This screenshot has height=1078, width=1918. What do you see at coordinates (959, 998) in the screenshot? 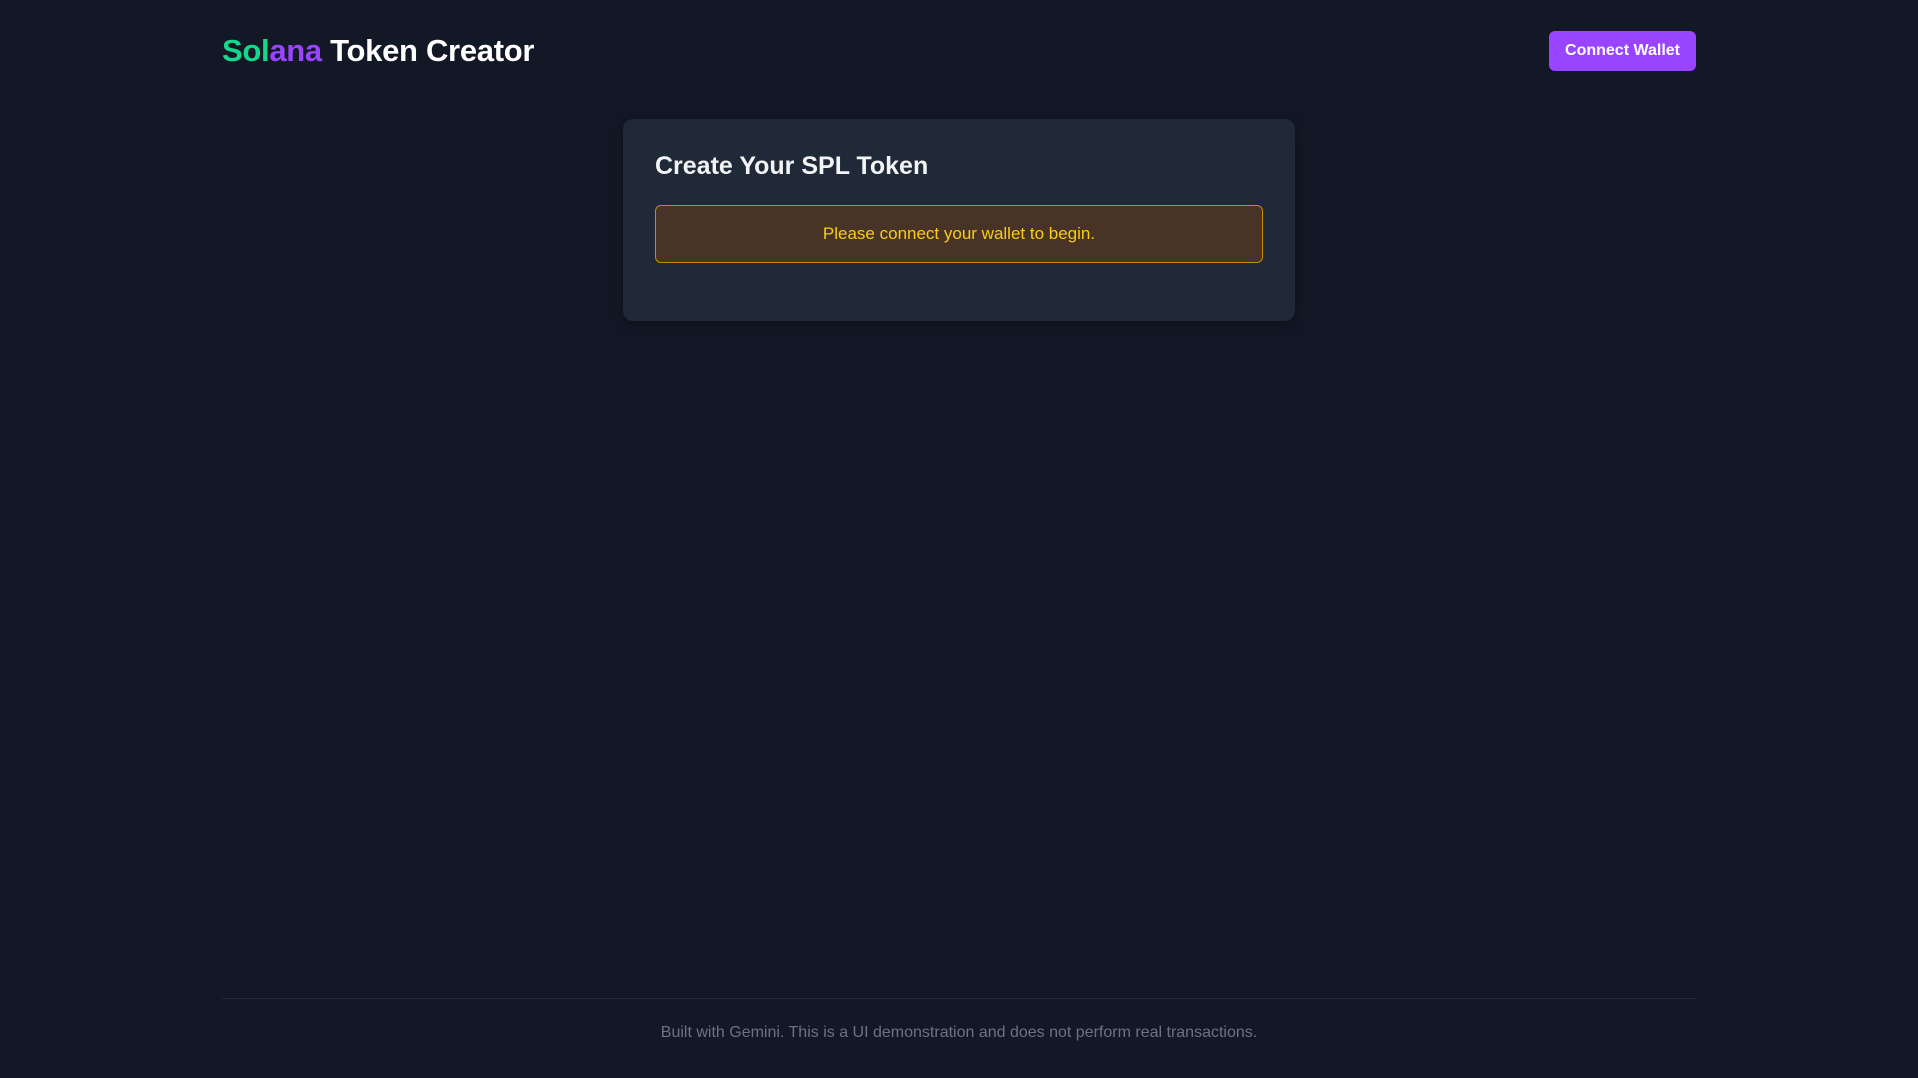
I see `footer-divider` at bounding box center [959, 998].